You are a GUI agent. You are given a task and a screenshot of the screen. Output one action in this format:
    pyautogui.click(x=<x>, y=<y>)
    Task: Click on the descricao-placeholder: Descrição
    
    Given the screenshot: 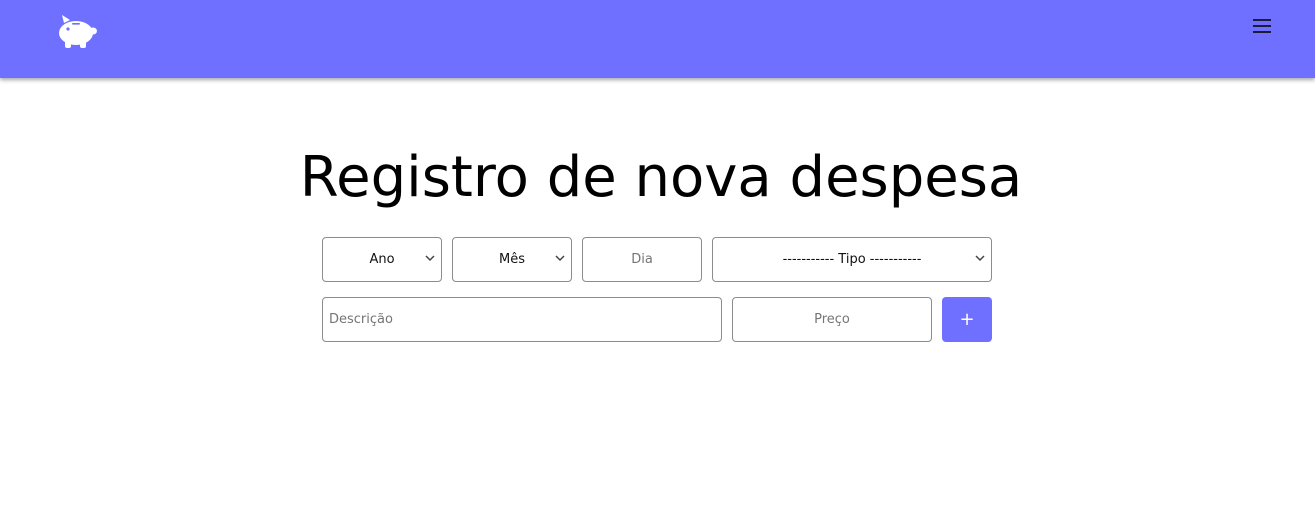 What is the action you would take?
    pyautogui.click(x=361, y=319)
    